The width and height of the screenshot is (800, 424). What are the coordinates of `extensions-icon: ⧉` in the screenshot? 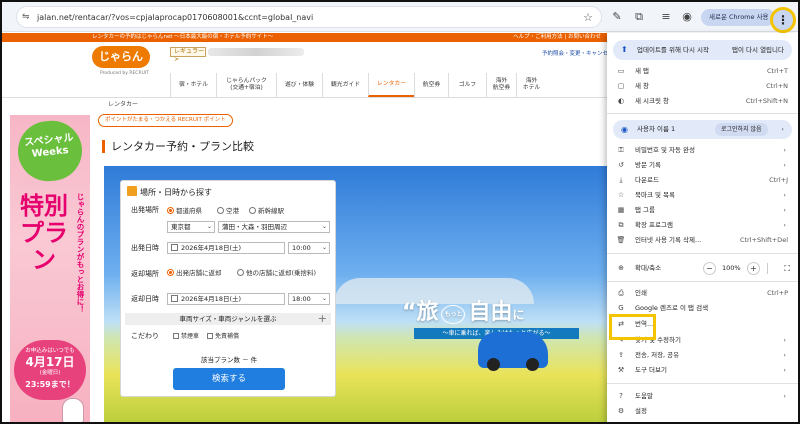 It's located at (639, 17).